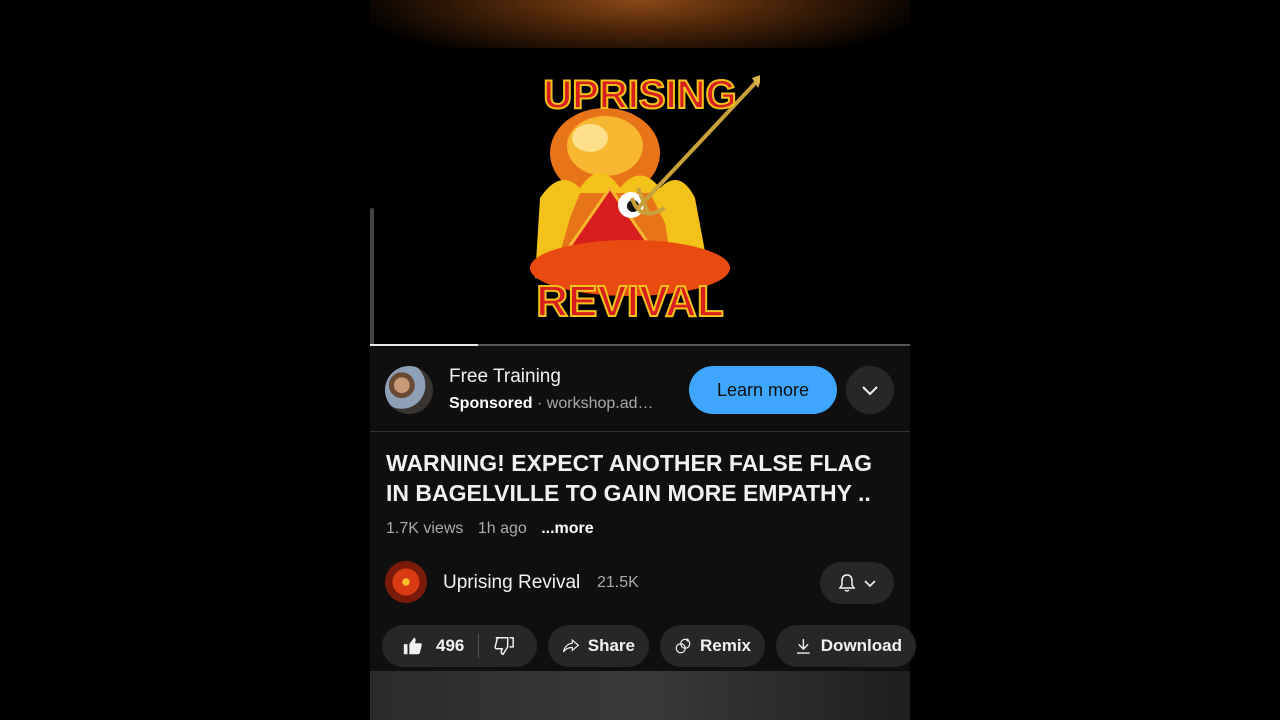 The width and height of the screenshot is (1280, 720). I want to click on like-count: 496, so click(450, 646).